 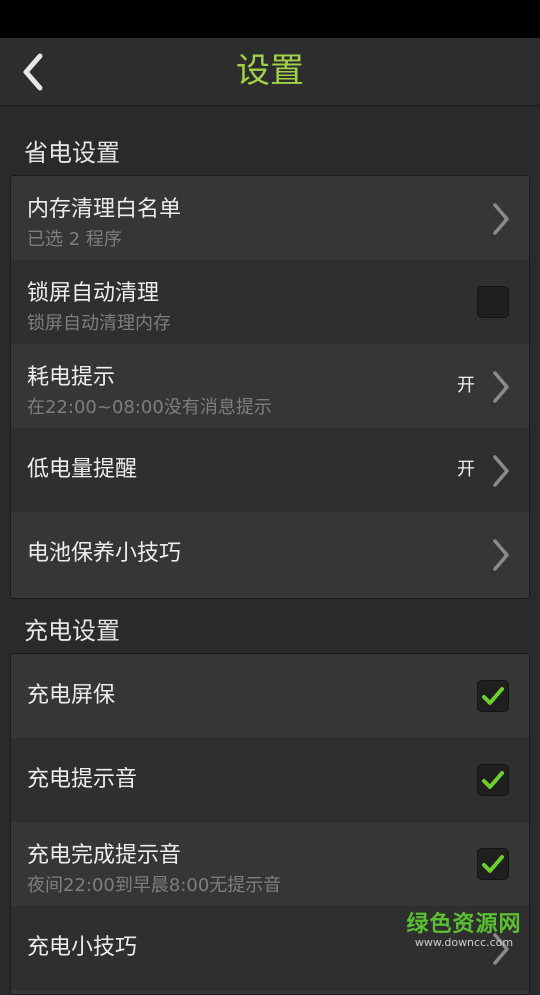 I want to click on chevron-left-icon, so click(x=33, y=72).